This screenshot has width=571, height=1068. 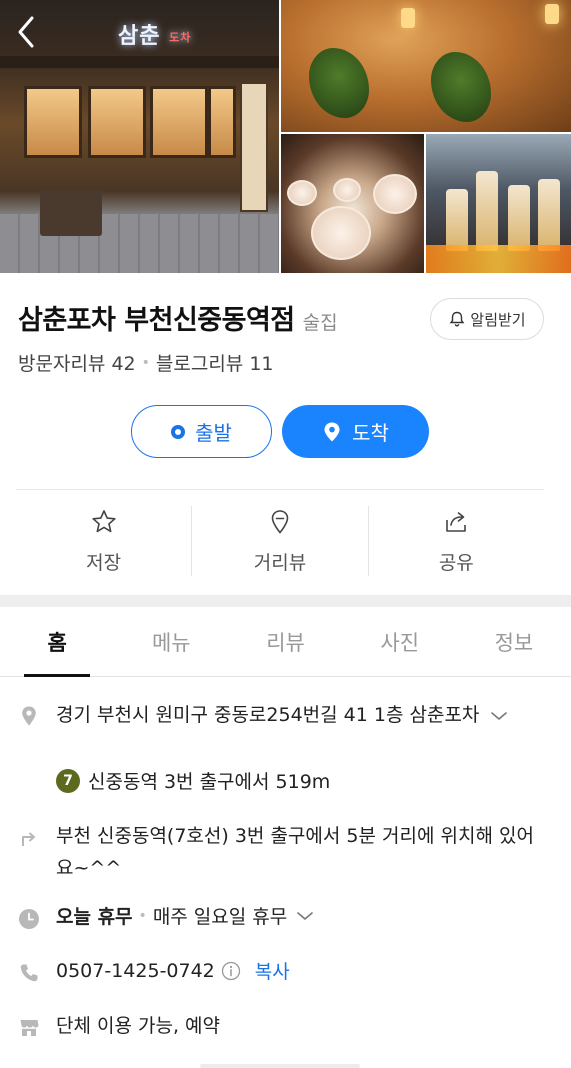 I want to click on subway-info: 7 신중동역 3번 출구에서 519m, so click(x=193, y=780).